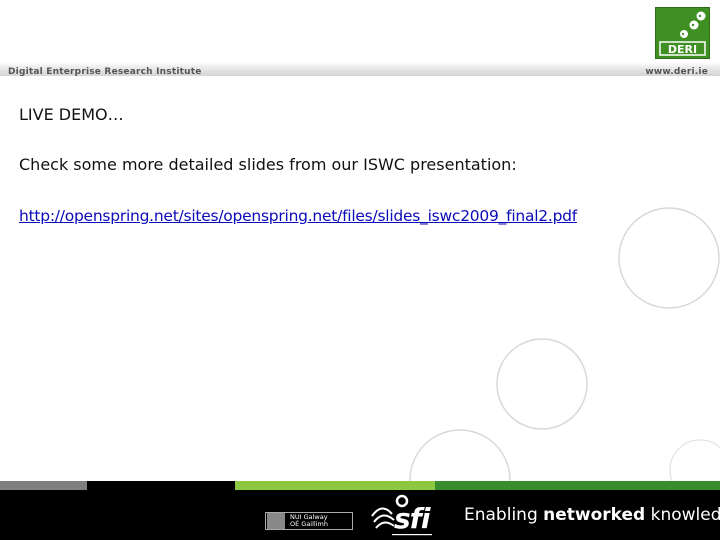 Image resolution: width=720 pixels, height=540 pixels. I want to click on stripe-black, so click(161, 485).